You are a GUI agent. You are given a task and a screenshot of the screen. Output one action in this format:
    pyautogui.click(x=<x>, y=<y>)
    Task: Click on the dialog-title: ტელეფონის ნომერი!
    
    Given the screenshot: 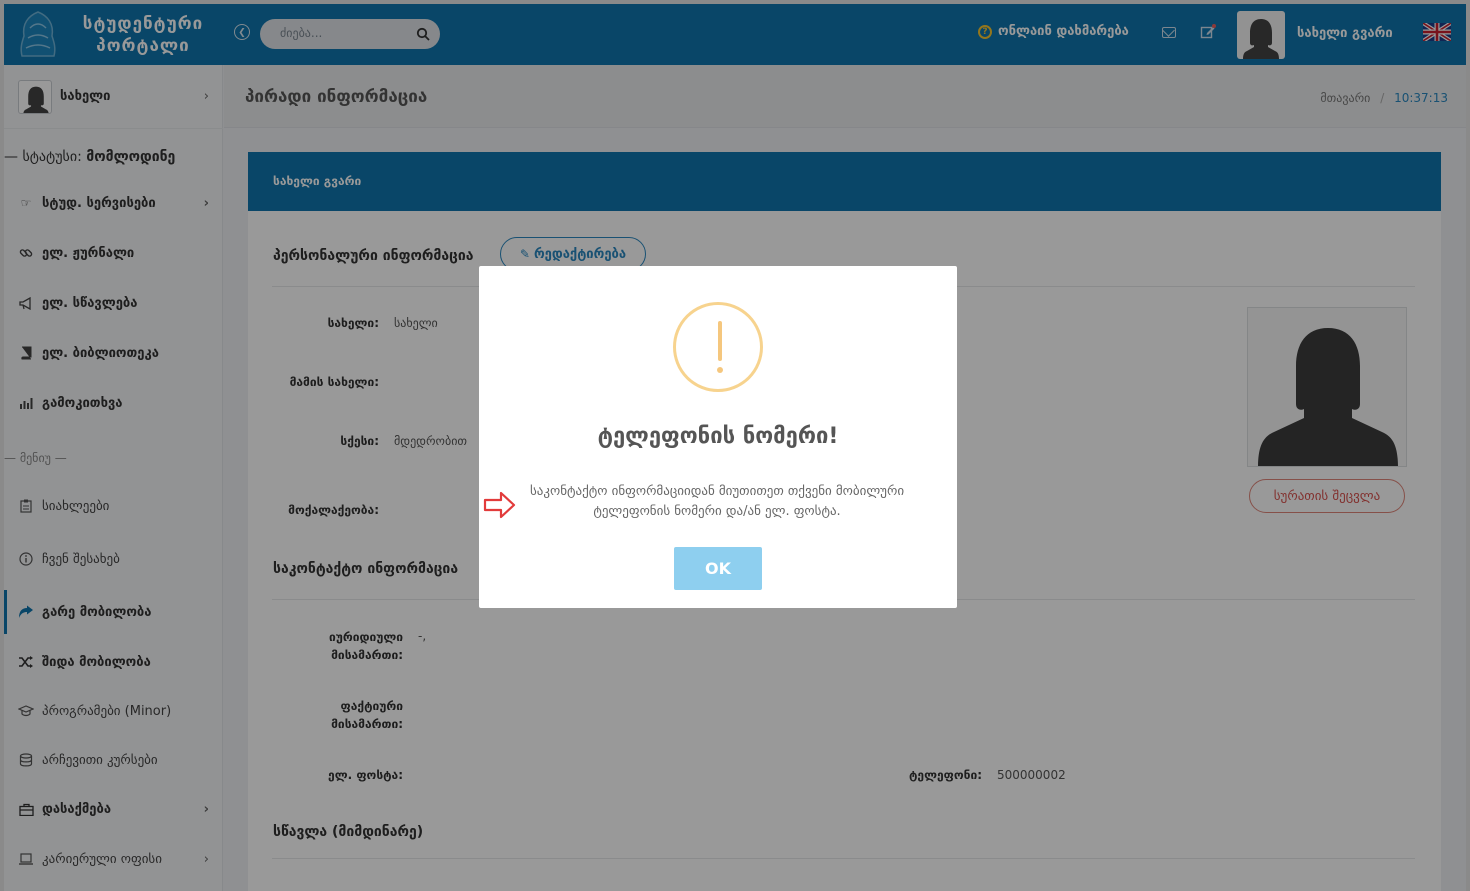 What is the action you would take?
    pyautogui.click(x=718, y=436)
    